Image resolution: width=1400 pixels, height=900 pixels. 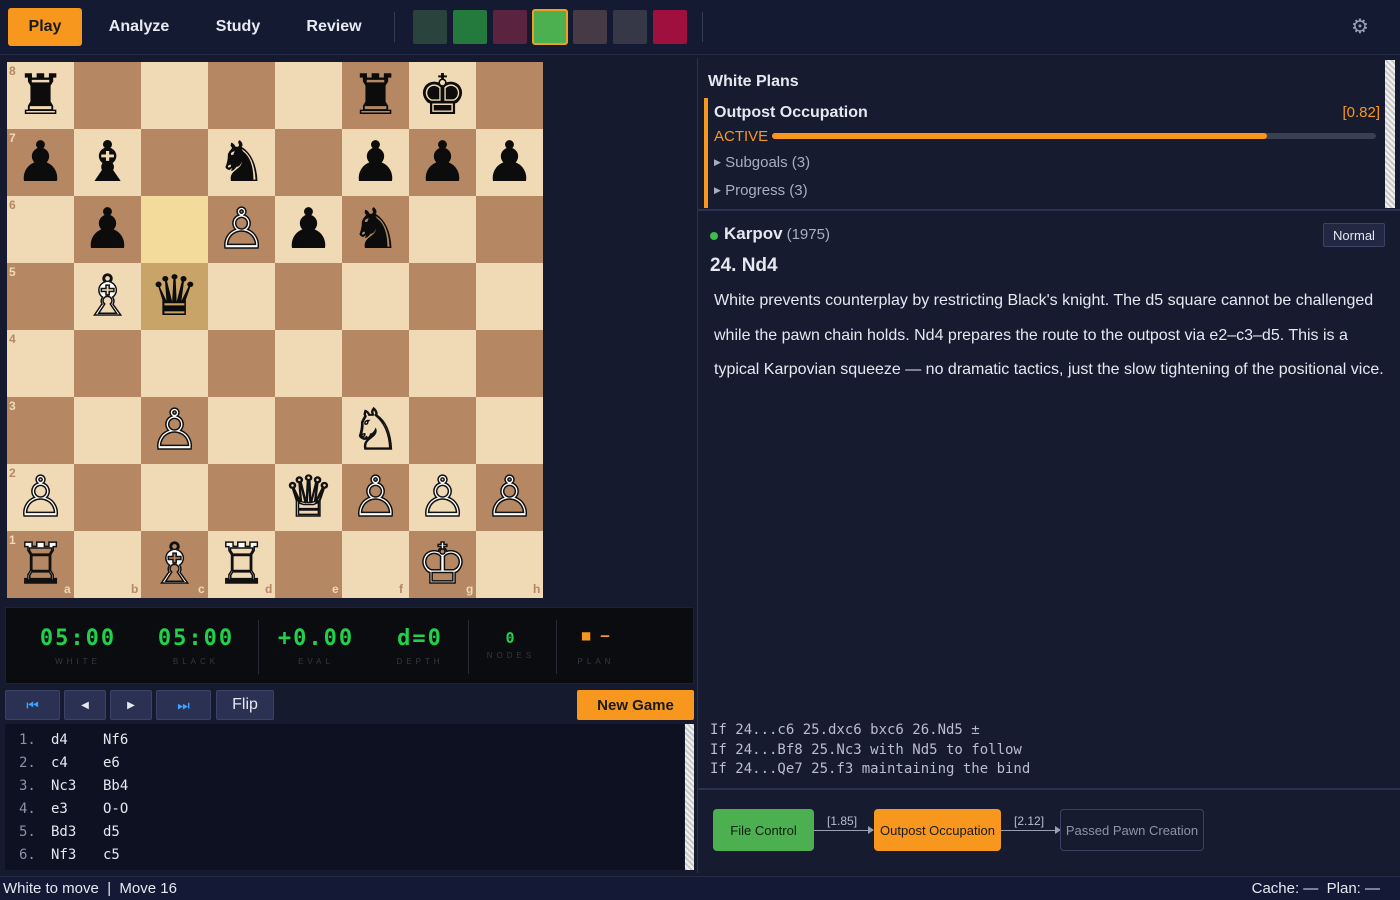 What do you see at coordinates (442, 497) in the screenshot?
I see `piece-g2: ♙` at bounding box center [442, 497].